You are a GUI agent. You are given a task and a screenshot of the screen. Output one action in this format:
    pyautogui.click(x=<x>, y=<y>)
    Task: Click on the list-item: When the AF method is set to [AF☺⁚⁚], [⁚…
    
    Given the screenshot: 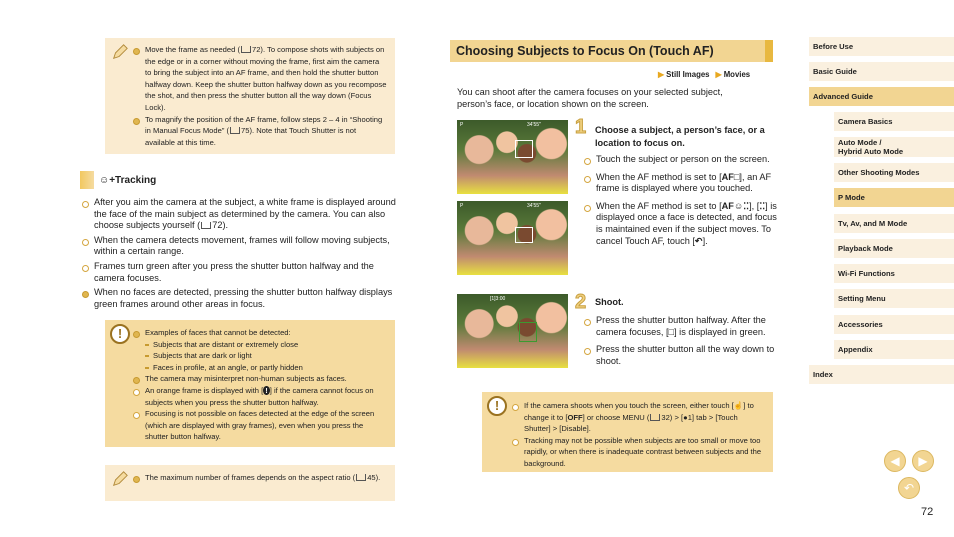 What is the action you would take?
    pyautogui.click(x=679, y=224)
    